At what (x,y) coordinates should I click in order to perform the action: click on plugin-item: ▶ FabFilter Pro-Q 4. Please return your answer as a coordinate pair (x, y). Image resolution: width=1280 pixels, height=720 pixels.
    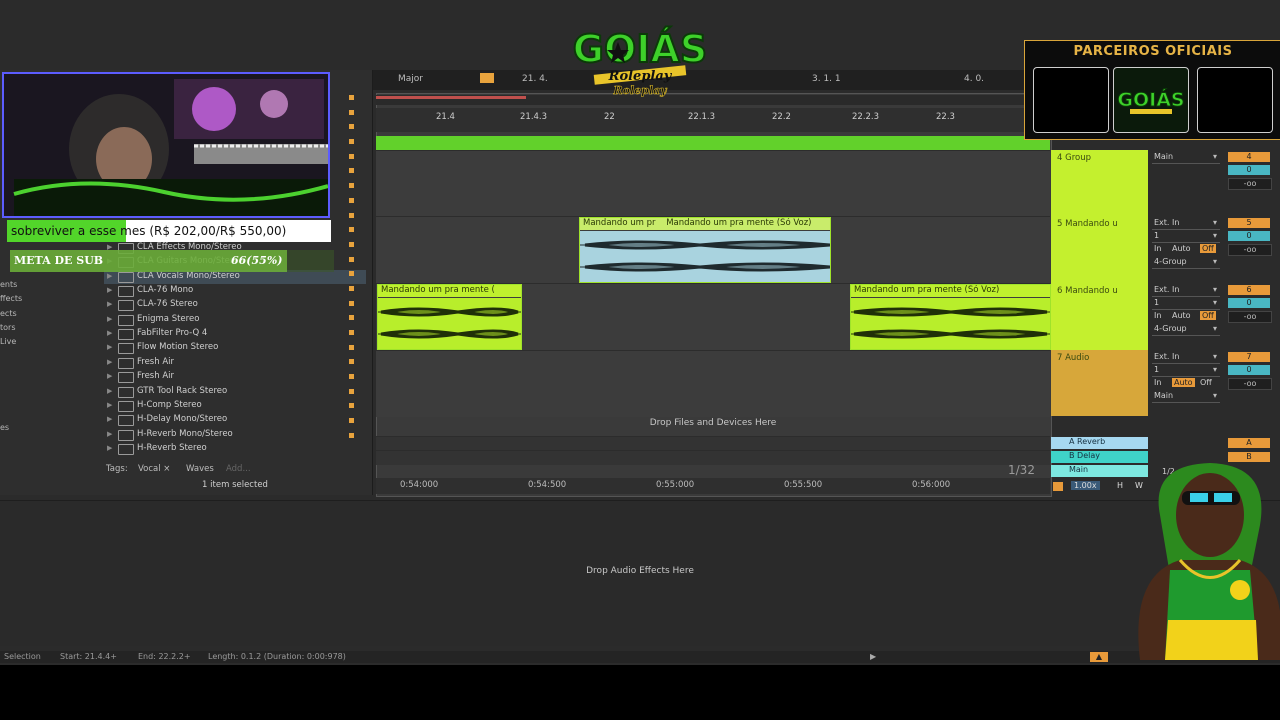
    Looking at the image, I should click on (235, 334).